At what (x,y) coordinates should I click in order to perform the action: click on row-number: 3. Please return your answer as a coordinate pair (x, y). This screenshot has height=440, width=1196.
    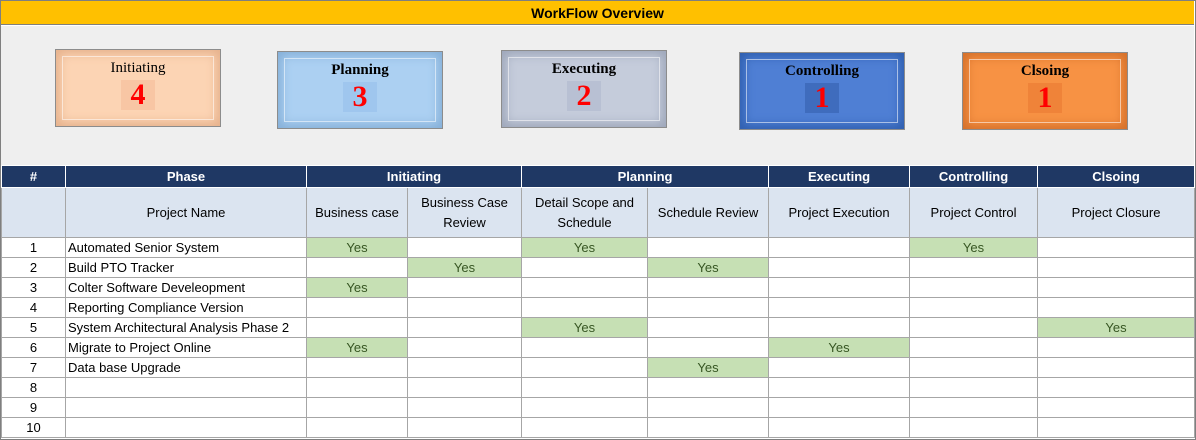
    Looking at the image, I should click on (33, 287).